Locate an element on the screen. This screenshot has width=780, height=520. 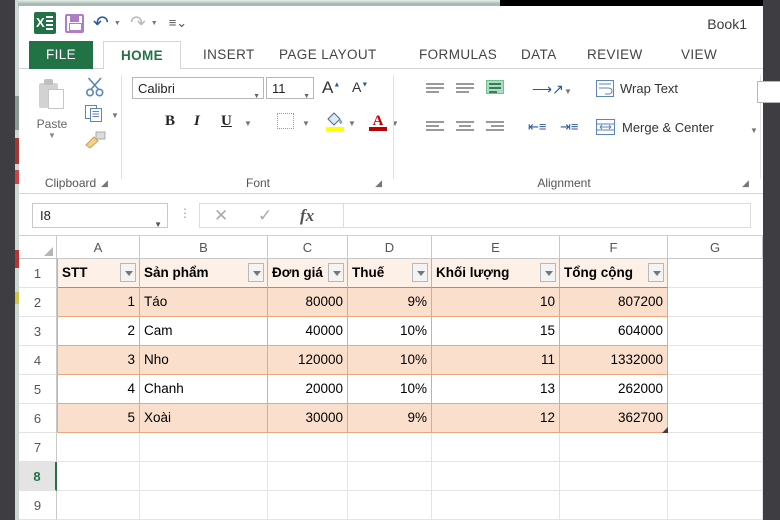
bottom-align-icon is located at coordinates (495, 87).